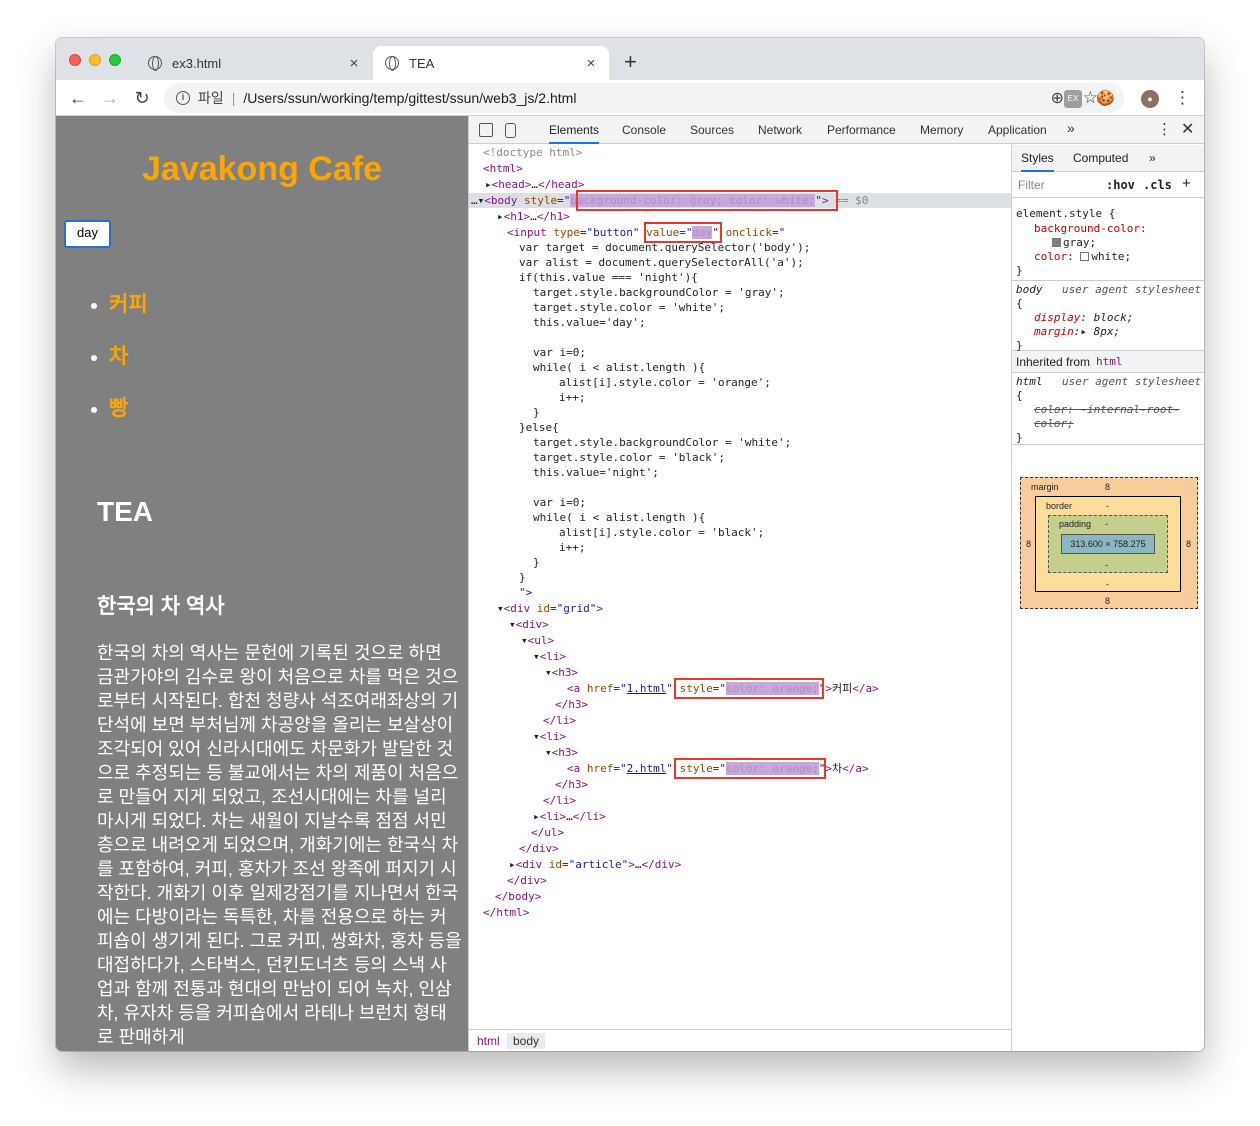 The width and height of the screenshot is (1260, 1126). What do you see at coordinates (110, 98) in the screenshot?
I see `forward-icon: →` at bounding box center [110, 98].